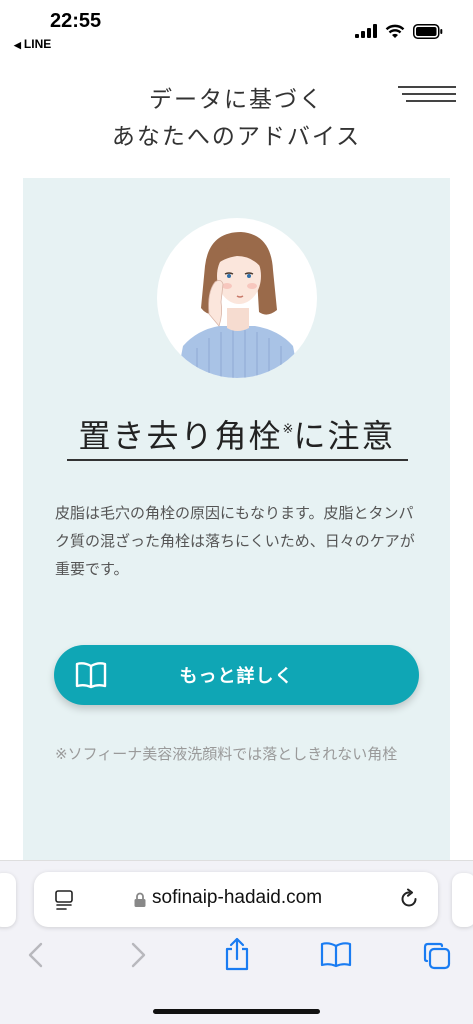  What do you see at coordinates (180, 436) in the screenshot?
I see `headline-main: 置き去り角栓` at bounding box center [180, 436].